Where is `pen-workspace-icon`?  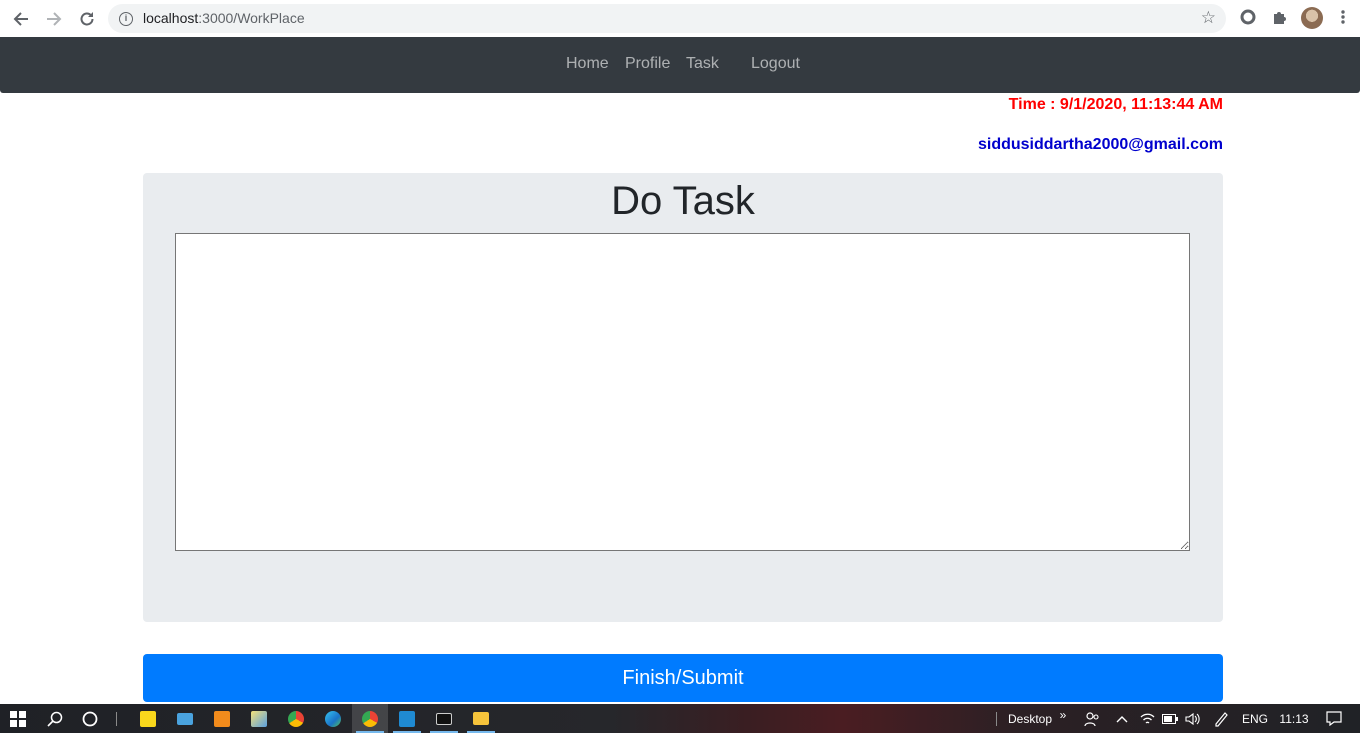 pen-workspace-icon is located at coordinates (1221, 718).